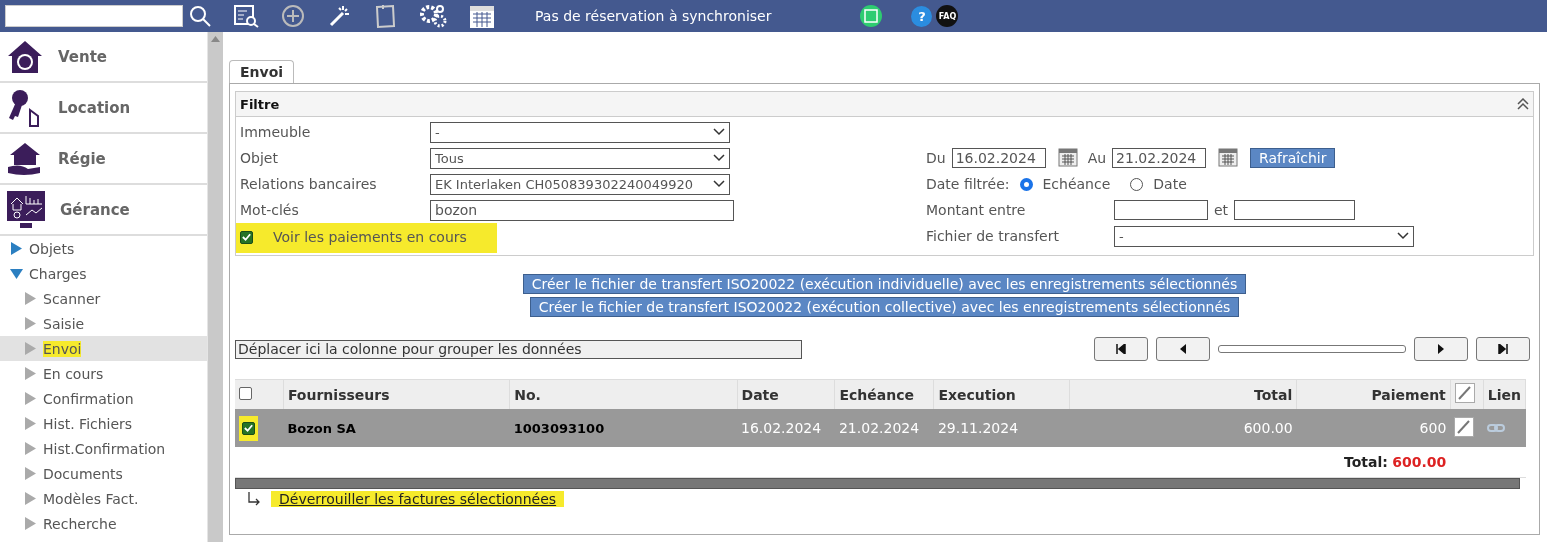 Image resolution: width=1547 pixels, height=542 pixels. I want to click on tree-item: Scanner, so click(103, 298).